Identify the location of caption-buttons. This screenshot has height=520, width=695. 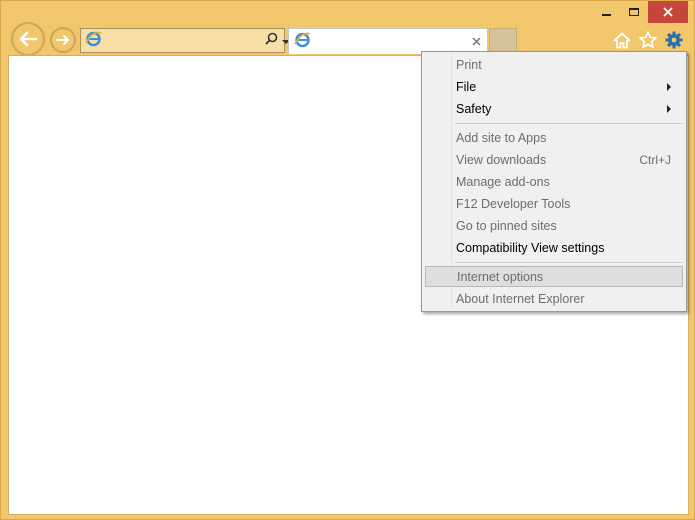
(640, 12).